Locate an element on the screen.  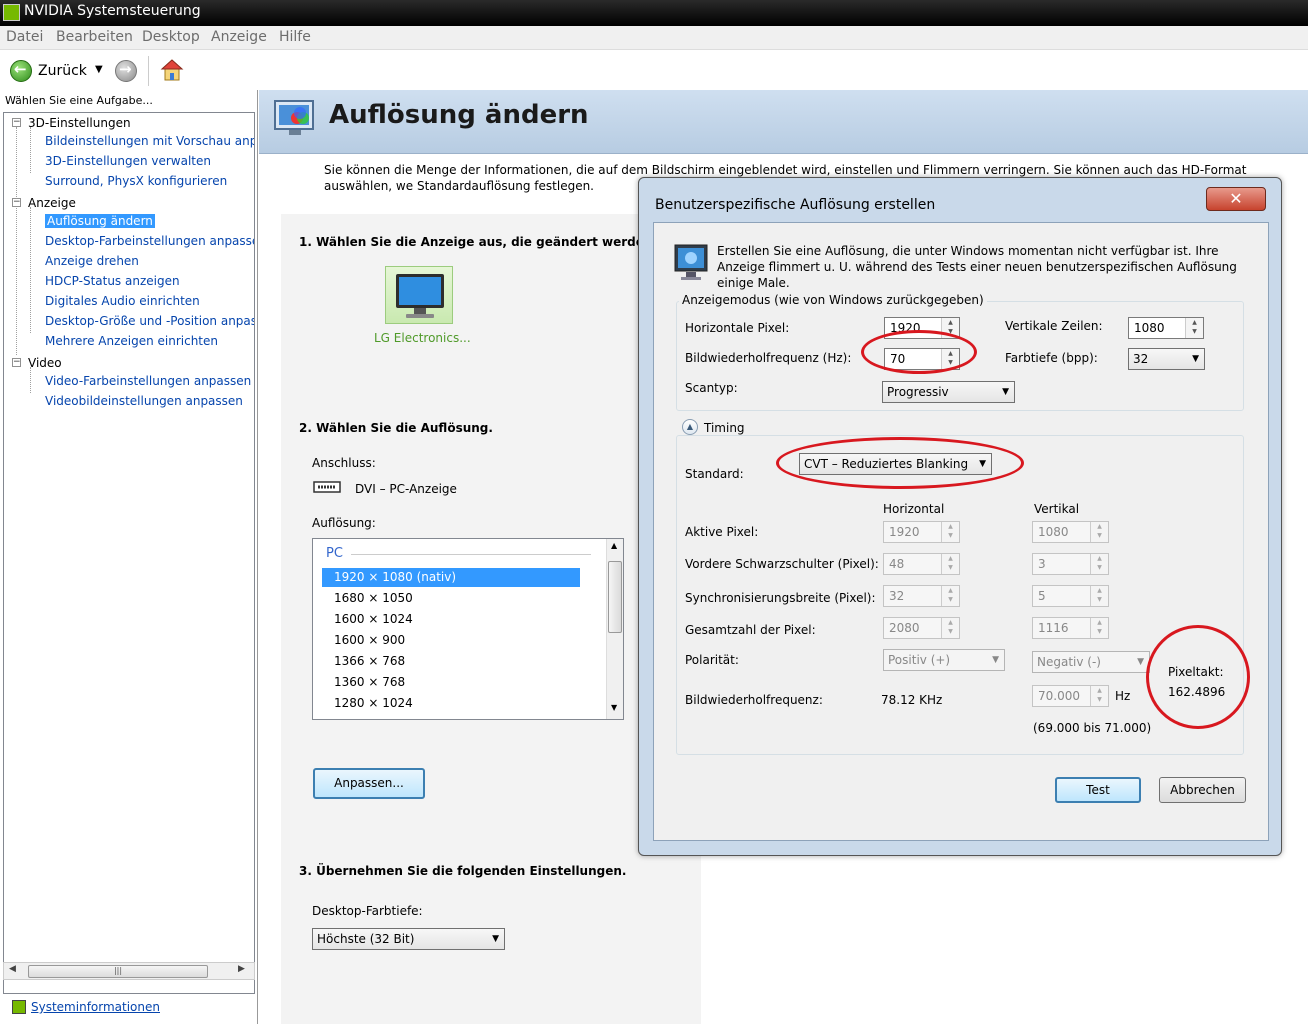
refresh-rate-label: Bildwiederholfrequenz: is located at coordinates (754, 700).